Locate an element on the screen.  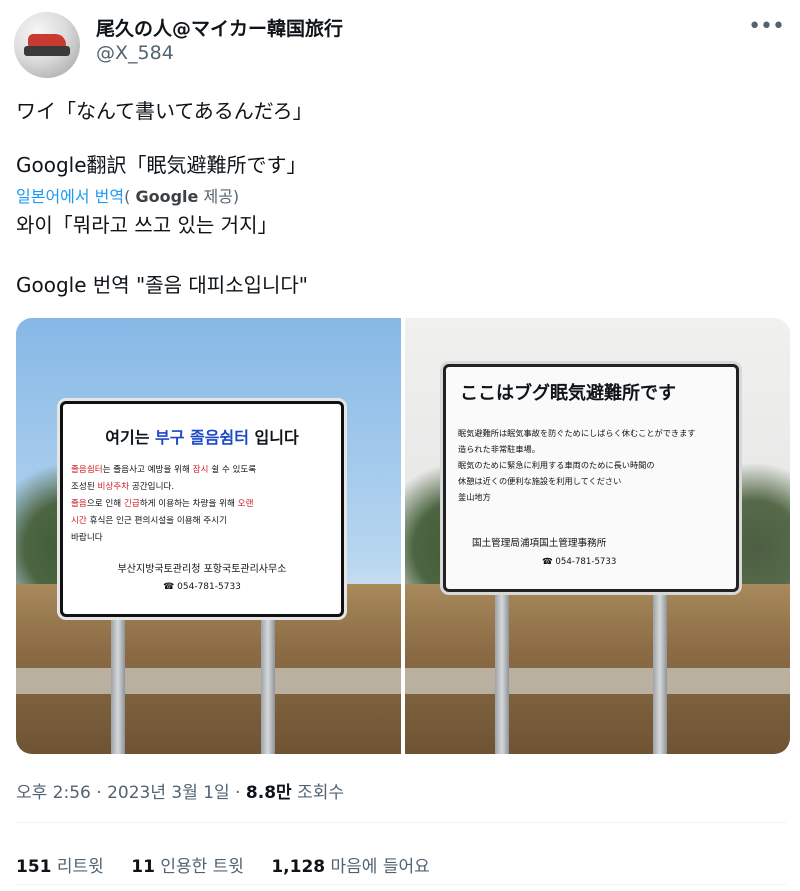
korean-sign-title: 여기는 부구 졸음쉼터 입니다 is located at coordinates (202, 436).